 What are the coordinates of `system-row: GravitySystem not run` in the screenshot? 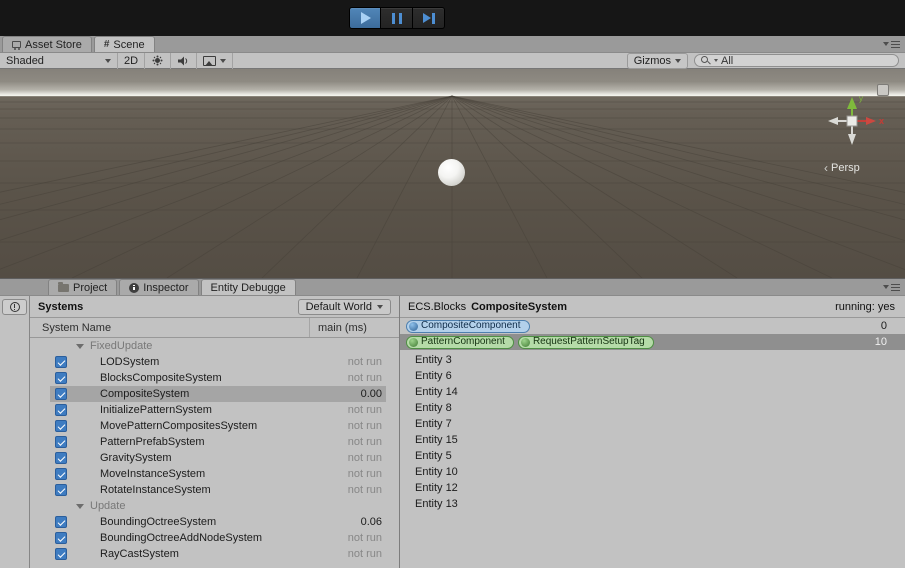 It's located at (218, 458).